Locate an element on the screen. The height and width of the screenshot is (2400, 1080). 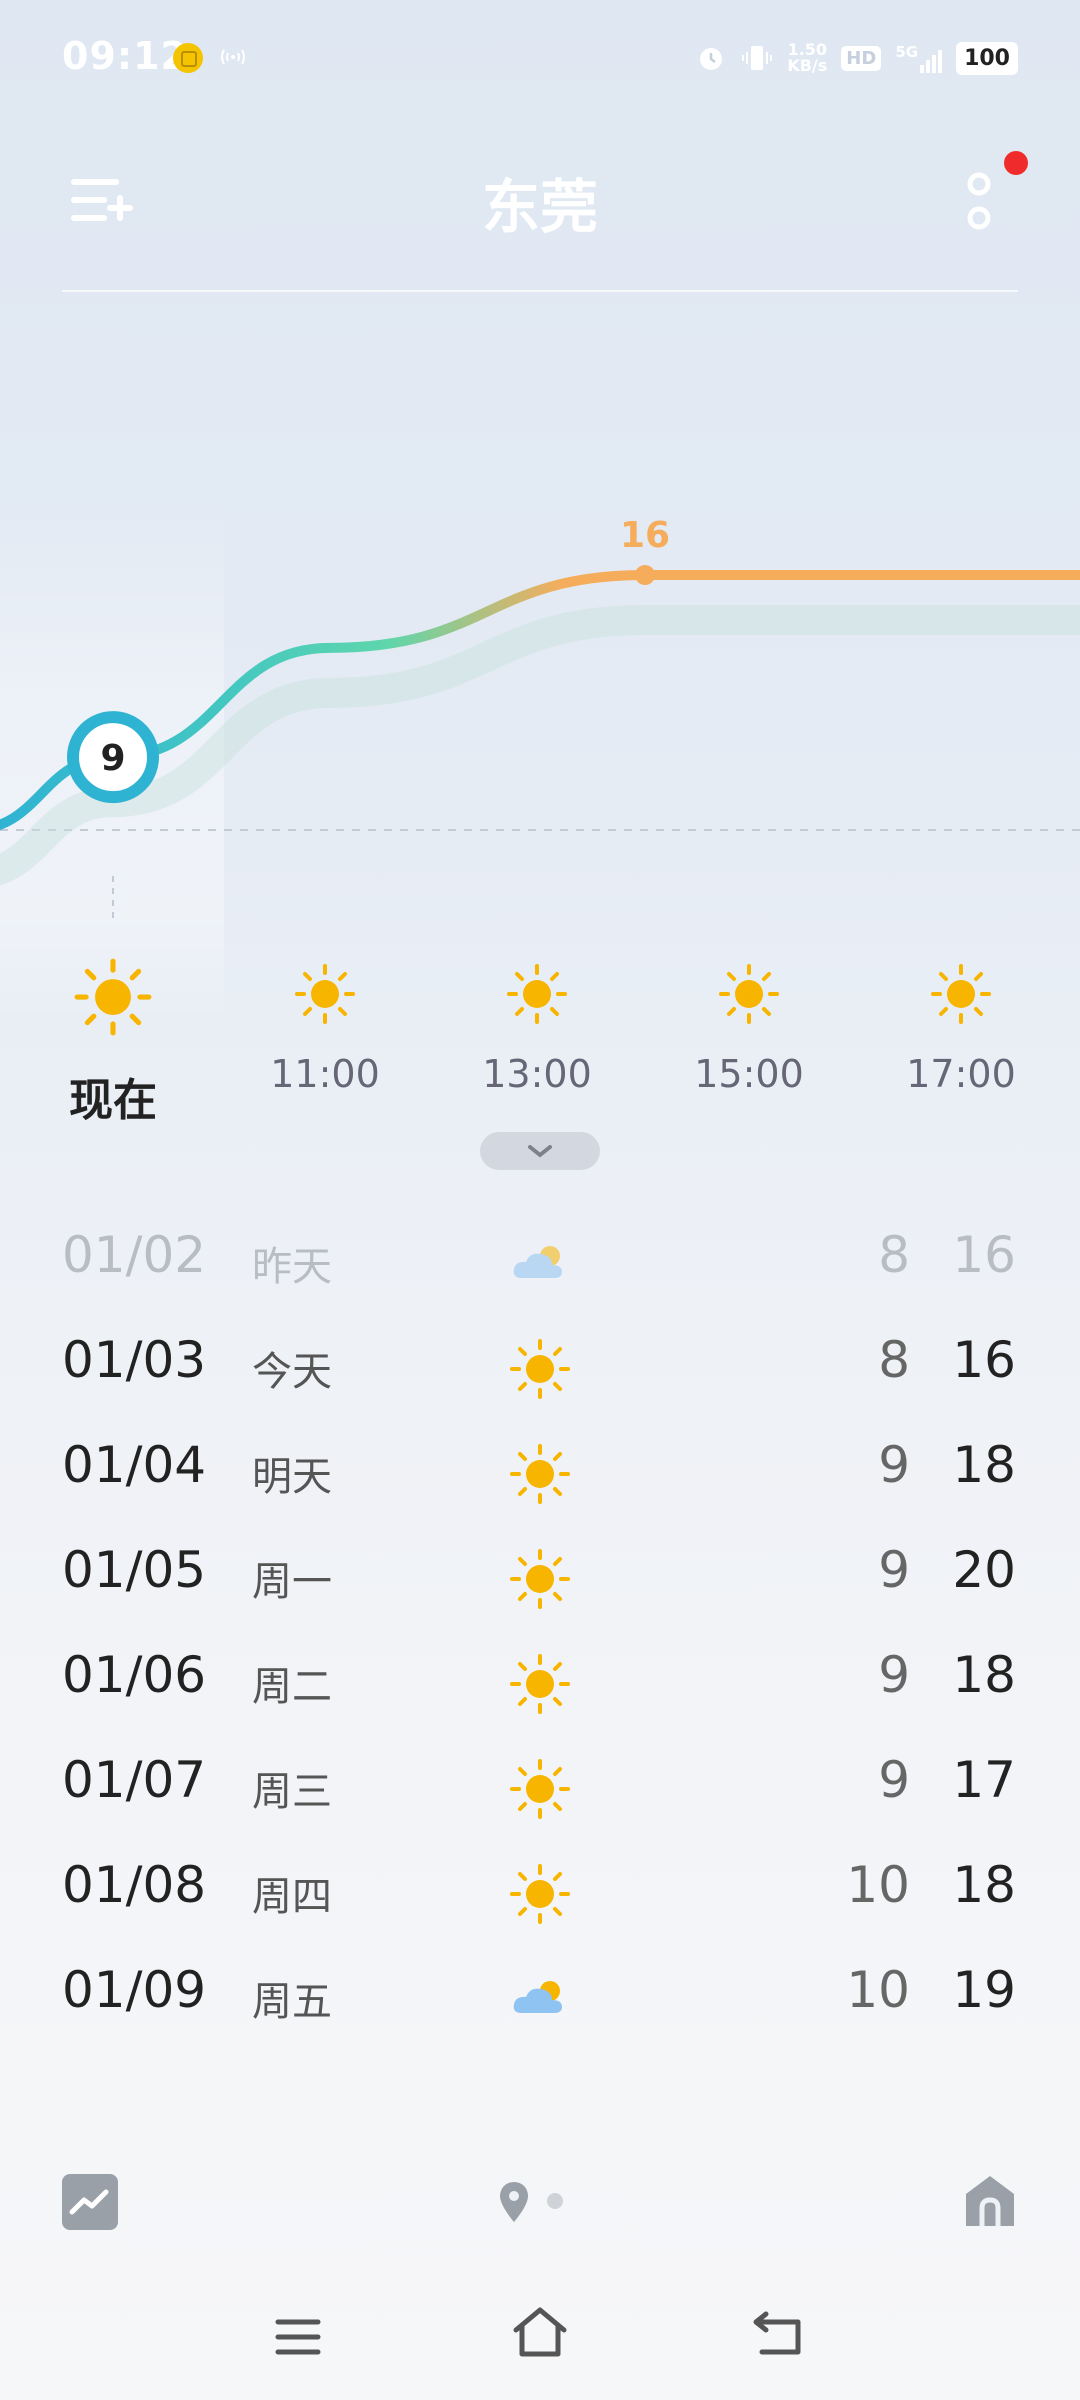
forecast-day: 周二 is located at coordinates (292, 1687).